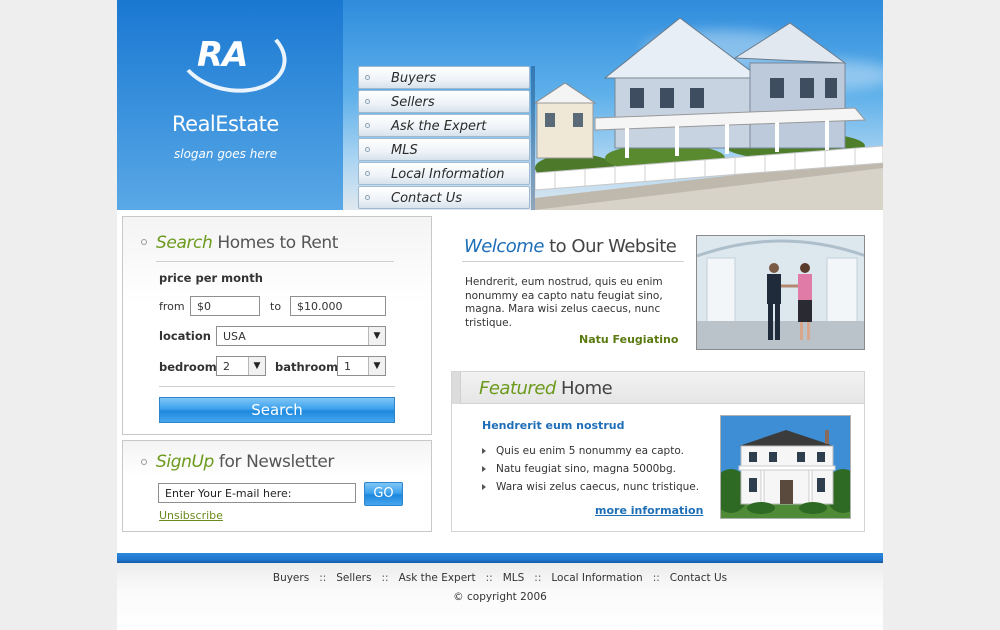 The image size is (1000, 630). I want to click on list-item: Natu feugiat sino, magna 5000bg., so click(579, 469).